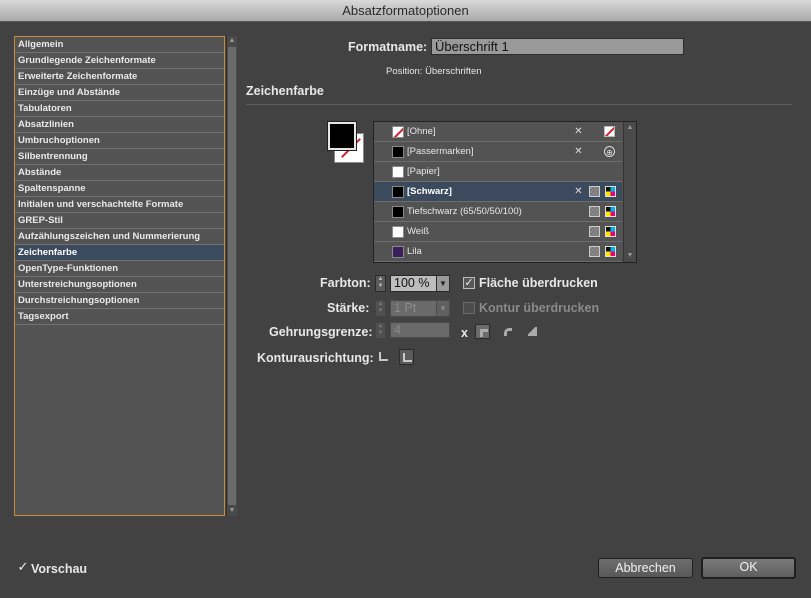  Describe the element at coordinates (398, 132) in the screenshot. I see `none-swatch-chip` at that location.